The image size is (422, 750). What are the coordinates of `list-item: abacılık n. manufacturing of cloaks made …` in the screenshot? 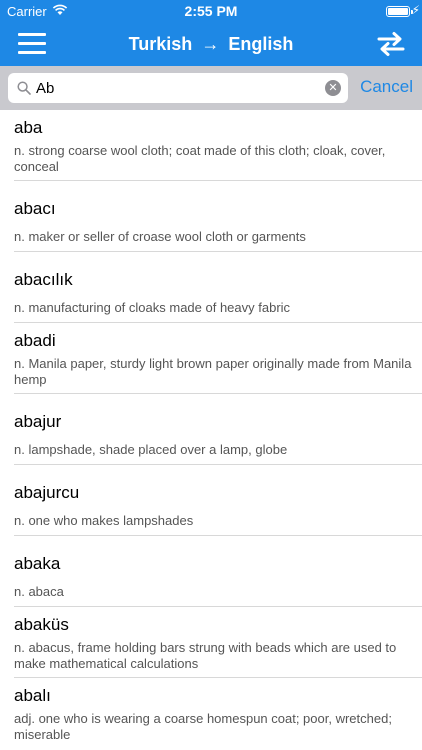 It's located at (211, 287).